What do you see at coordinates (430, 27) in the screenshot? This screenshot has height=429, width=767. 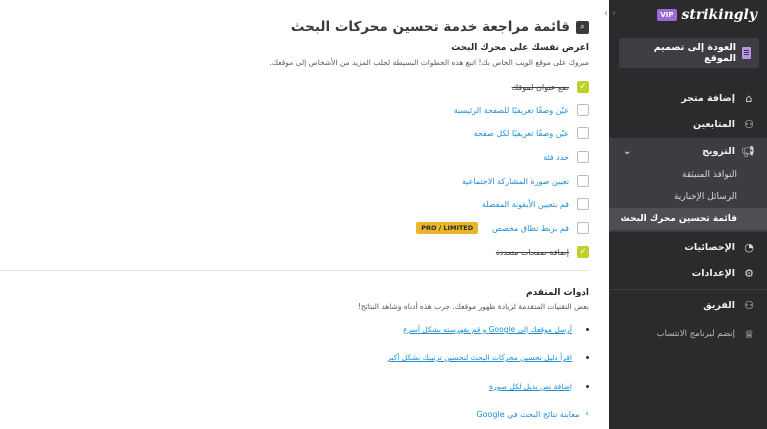 I see `page-title: قائمة مراجعة خدمة تحسين محركات البحث` at bounding box center [430, 27].